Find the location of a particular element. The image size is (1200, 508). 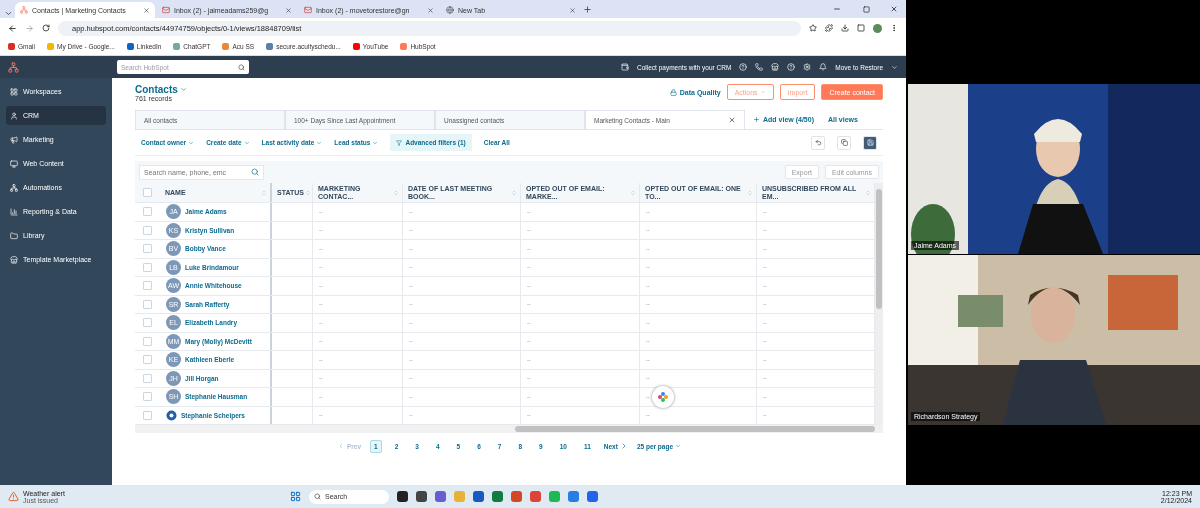

undo-button is located at coordinates (818, 142).